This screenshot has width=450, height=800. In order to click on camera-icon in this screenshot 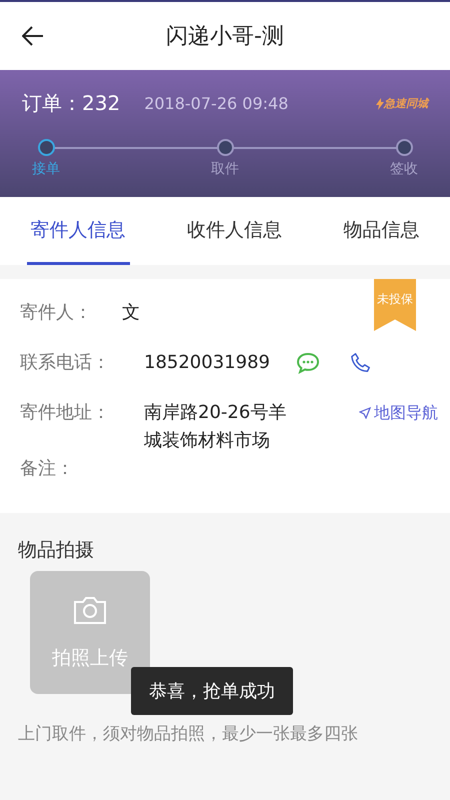, I will do `click(90, 609)`.